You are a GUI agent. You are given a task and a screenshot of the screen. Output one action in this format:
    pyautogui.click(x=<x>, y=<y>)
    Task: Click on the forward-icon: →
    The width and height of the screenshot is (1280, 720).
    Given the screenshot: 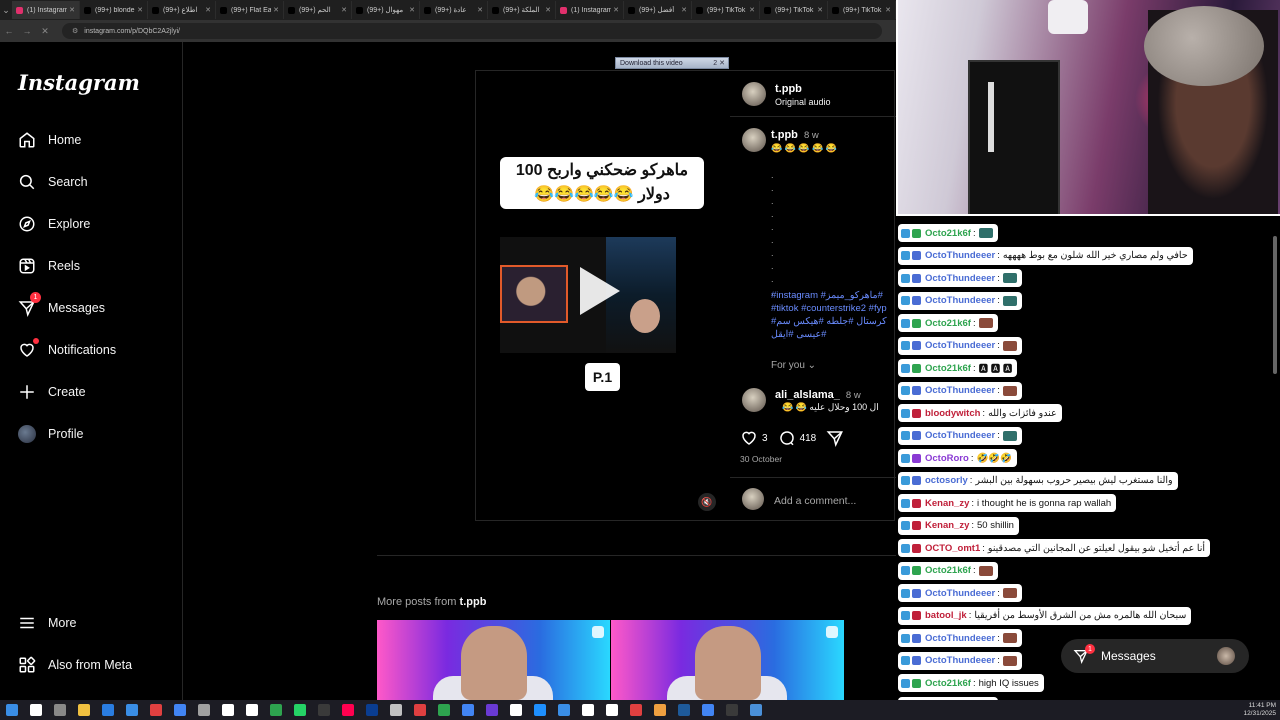 What is the action you would take?
    pyautogui.click(x=27, y=31)
    